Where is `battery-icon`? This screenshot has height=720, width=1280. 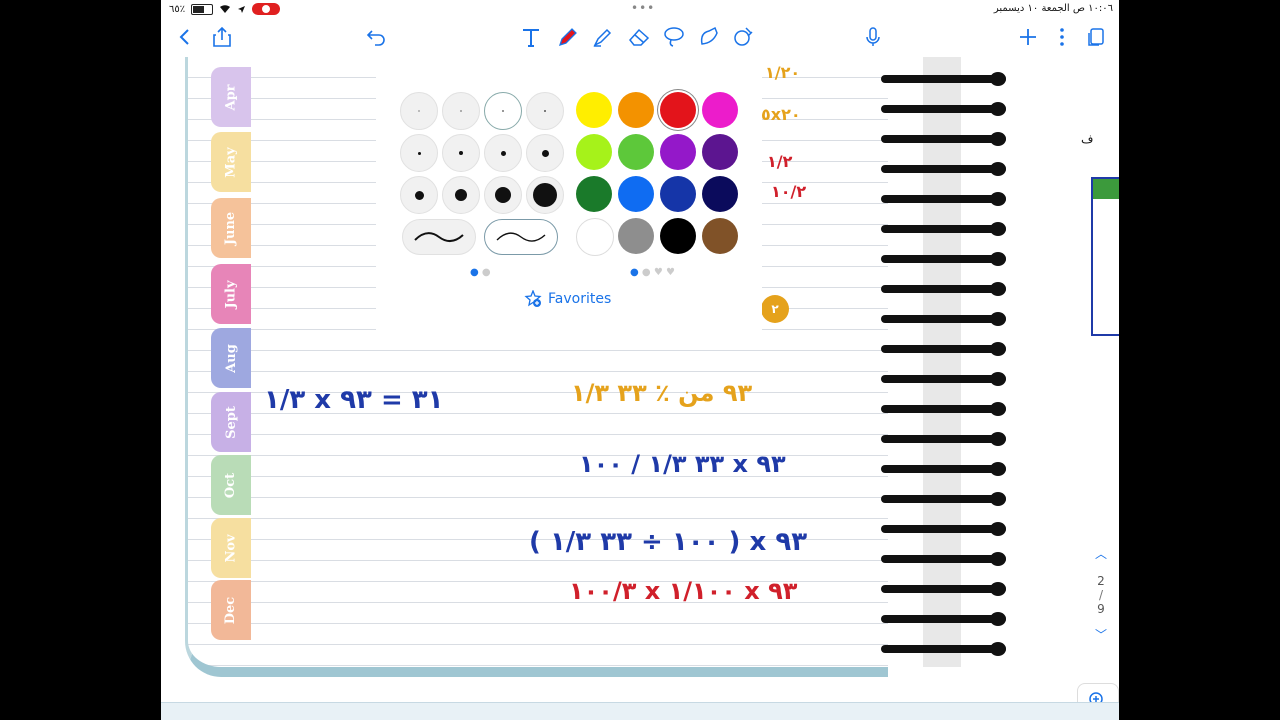
battery-icon is located at coordinates (202, 9).